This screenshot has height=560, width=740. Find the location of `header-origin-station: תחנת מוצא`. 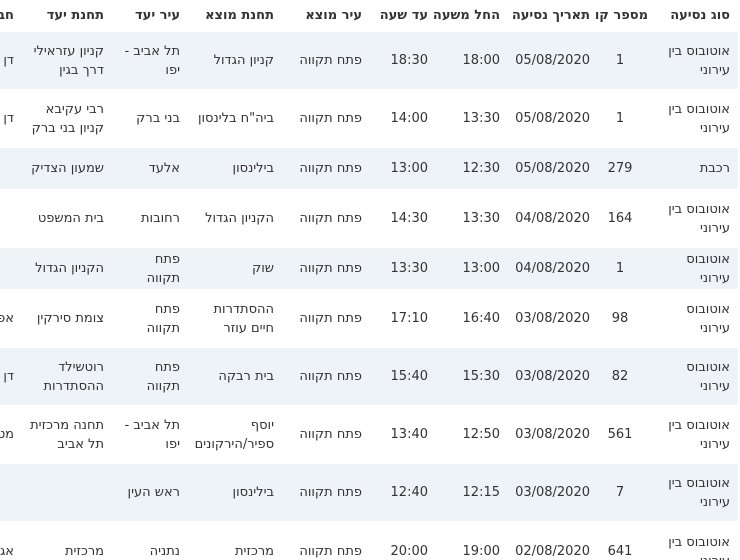

header-origin-station: תחנת מוצא is located at coordinates (235, 16).